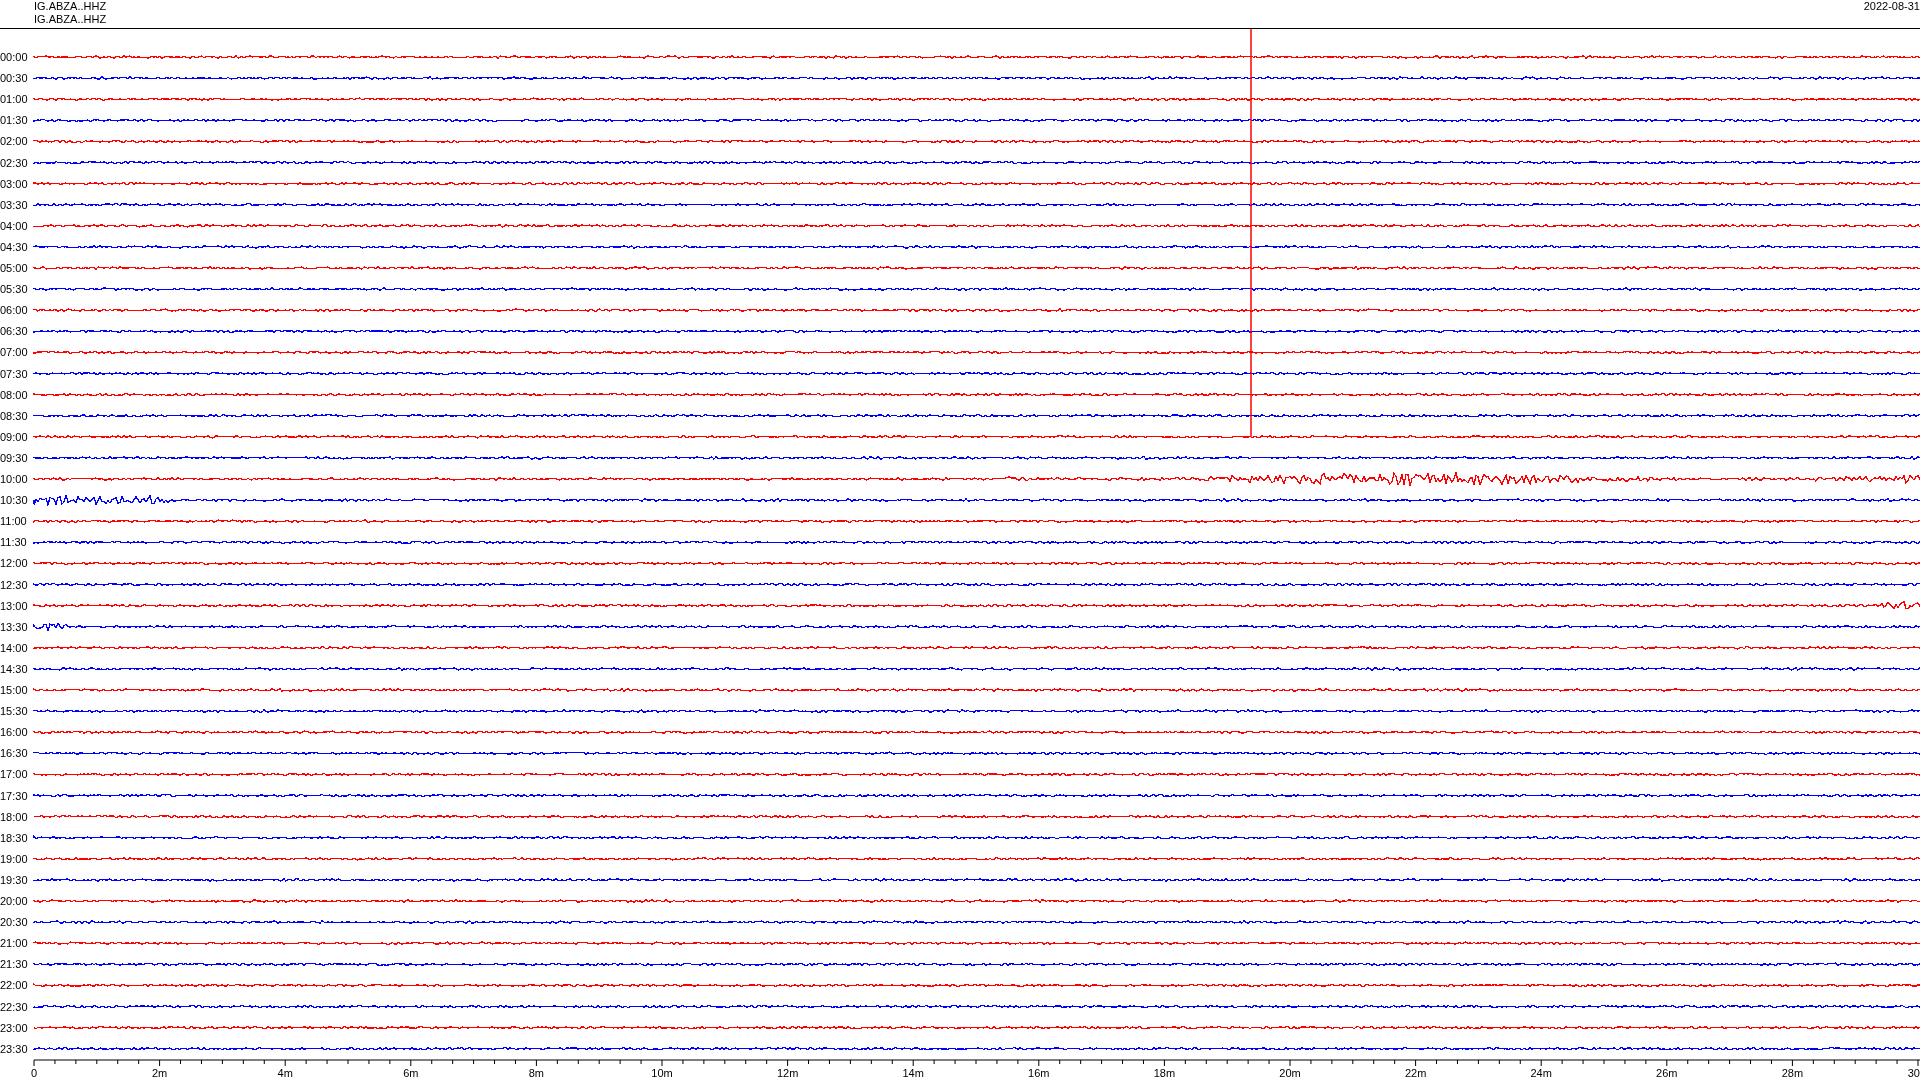  What do you see at coordinates (14, 141) in the screenshot?
I see `time-label: 02:00` at bounding box center [14, 141].